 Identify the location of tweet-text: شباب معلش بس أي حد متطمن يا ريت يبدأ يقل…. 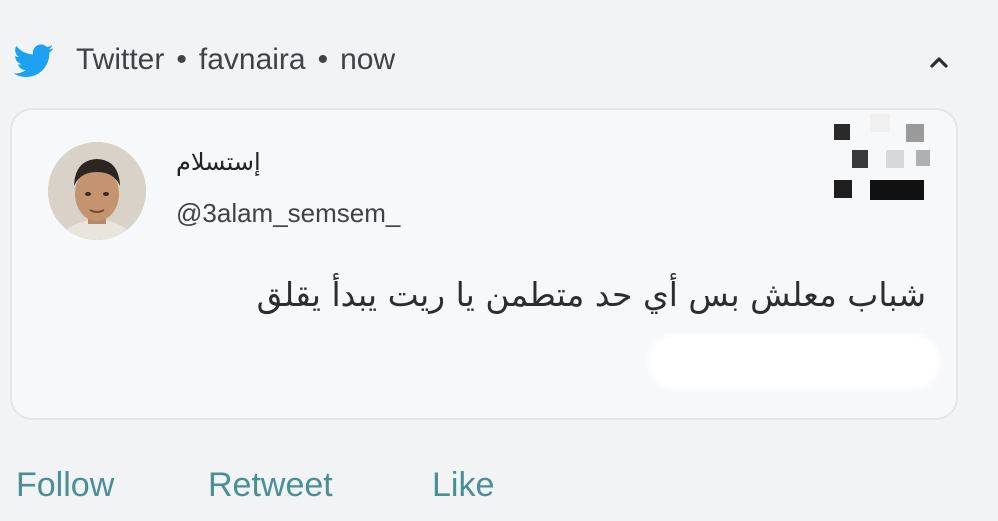
(591, 294).